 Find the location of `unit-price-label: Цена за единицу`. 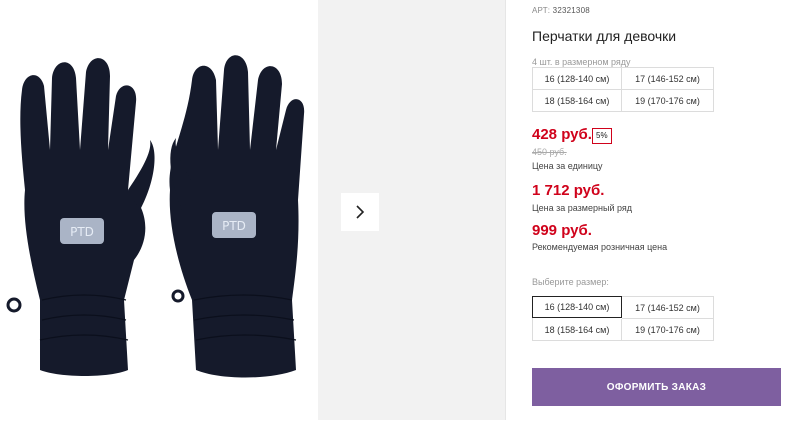

unit-price-label: Цена за единицу is located at coordinates (567, 166).